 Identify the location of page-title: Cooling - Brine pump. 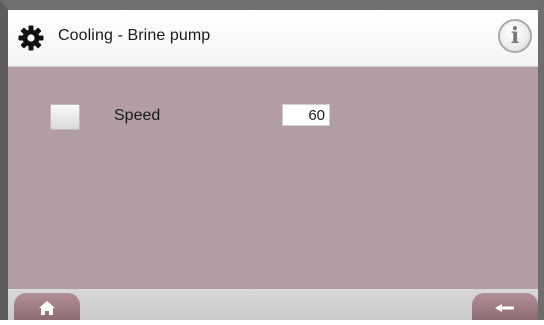
(134, 35).